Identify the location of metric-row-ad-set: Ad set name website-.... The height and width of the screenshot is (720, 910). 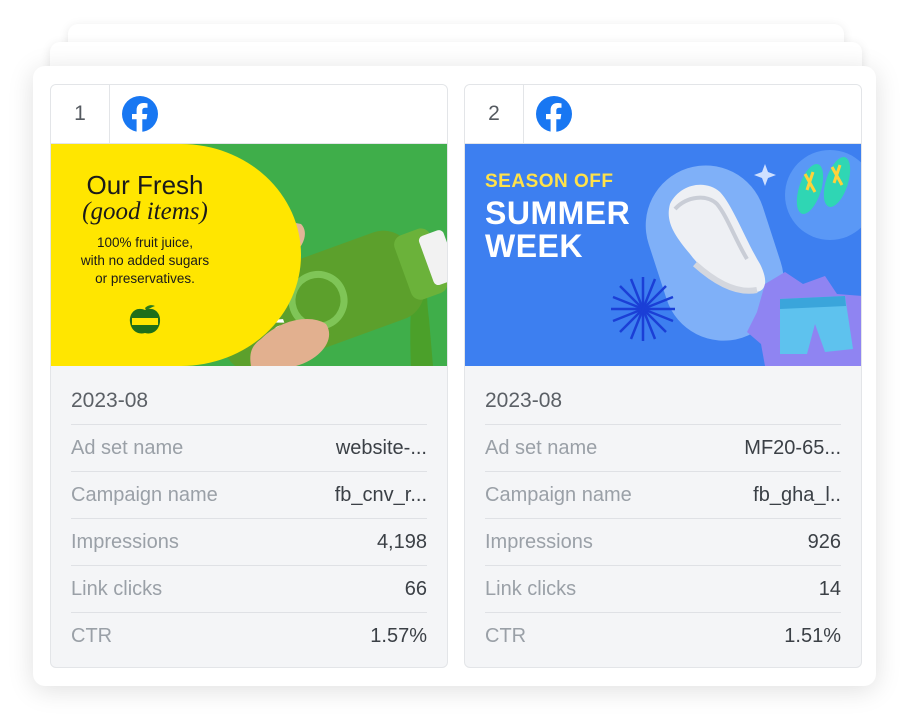
(249, 448).